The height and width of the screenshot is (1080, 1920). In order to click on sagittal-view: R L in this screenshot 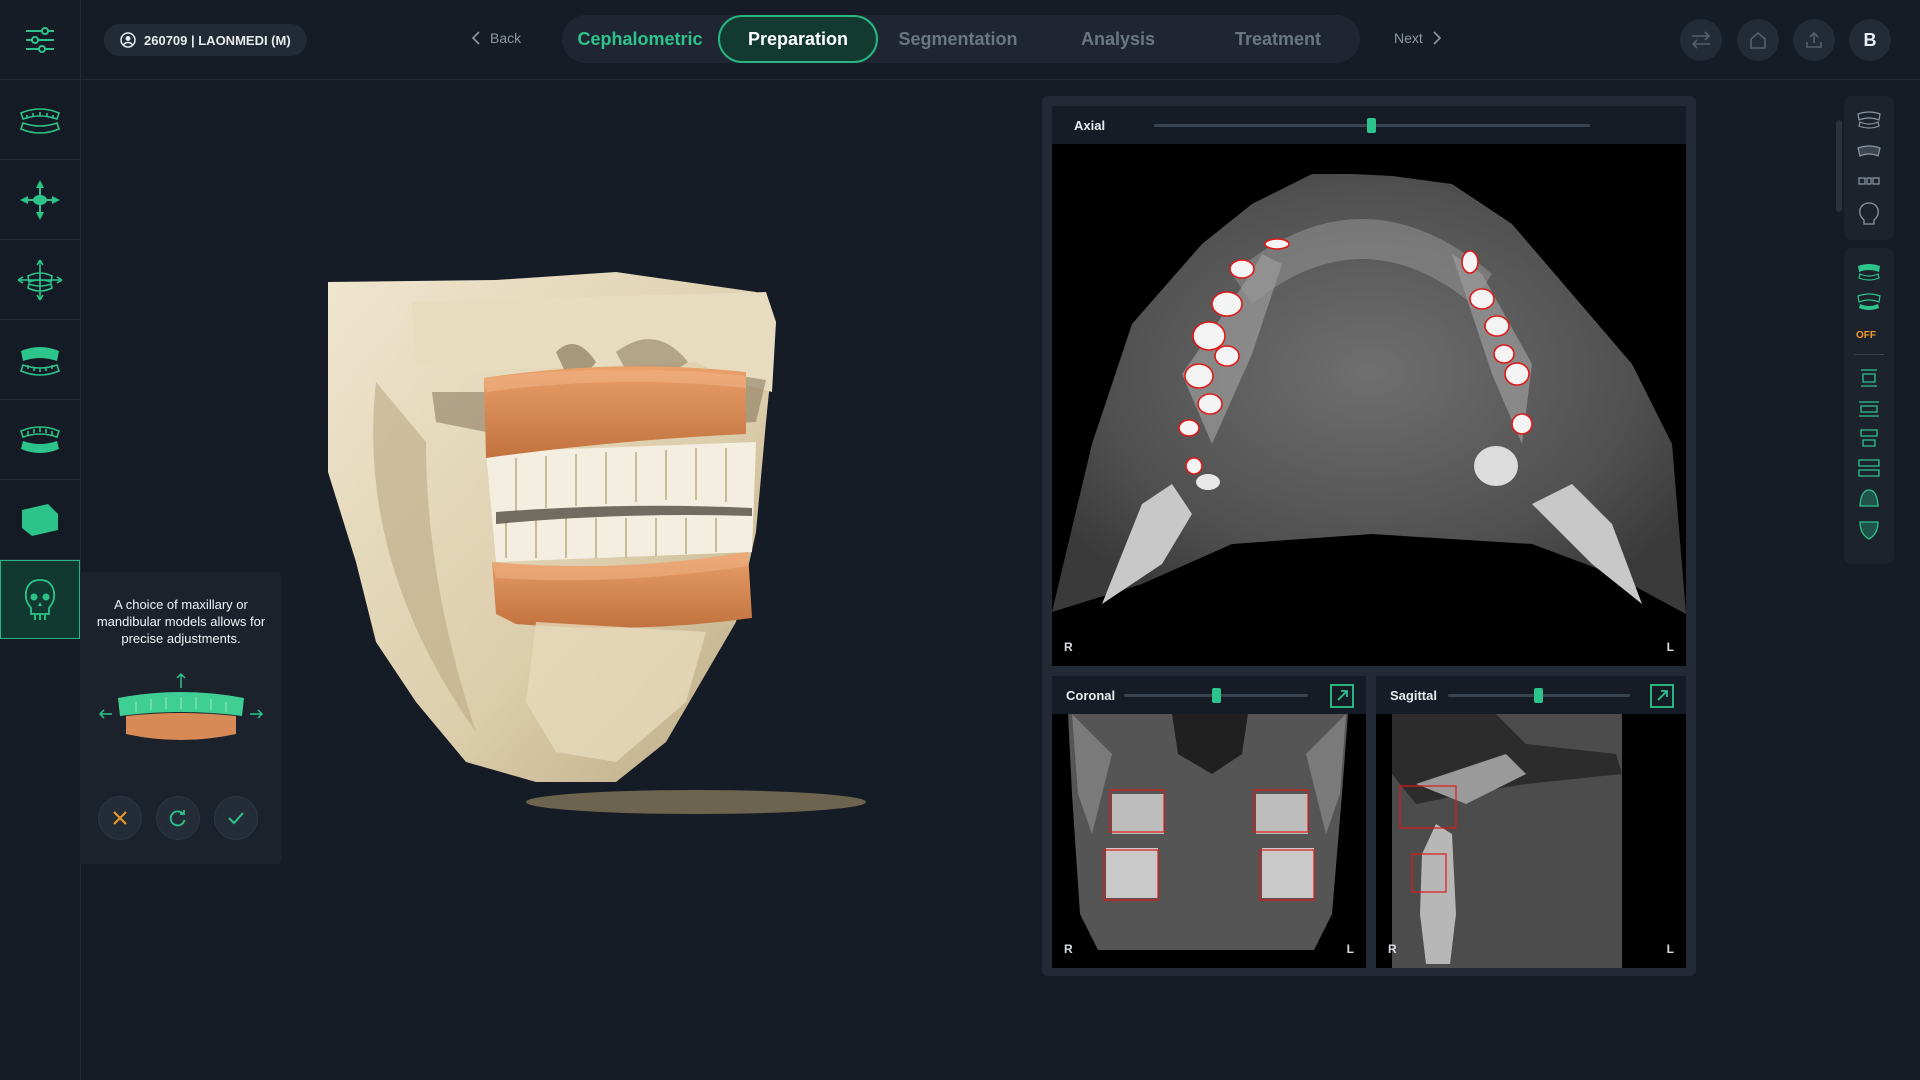, I will do `click(1531, 841)`.